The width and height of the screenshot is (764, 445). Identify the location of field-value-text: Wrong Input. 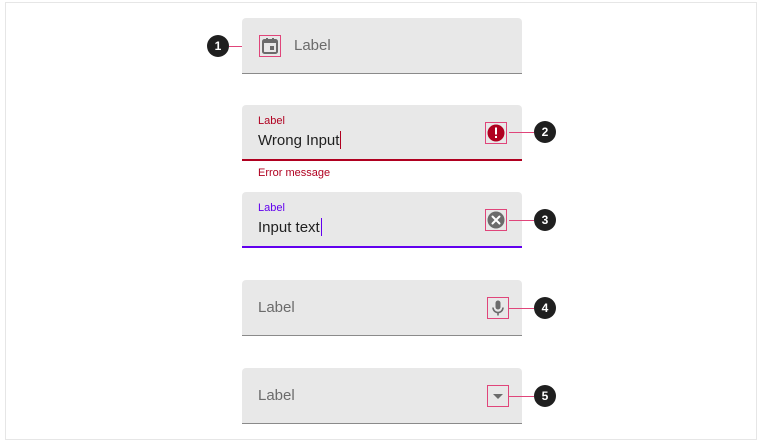
(299, 140).